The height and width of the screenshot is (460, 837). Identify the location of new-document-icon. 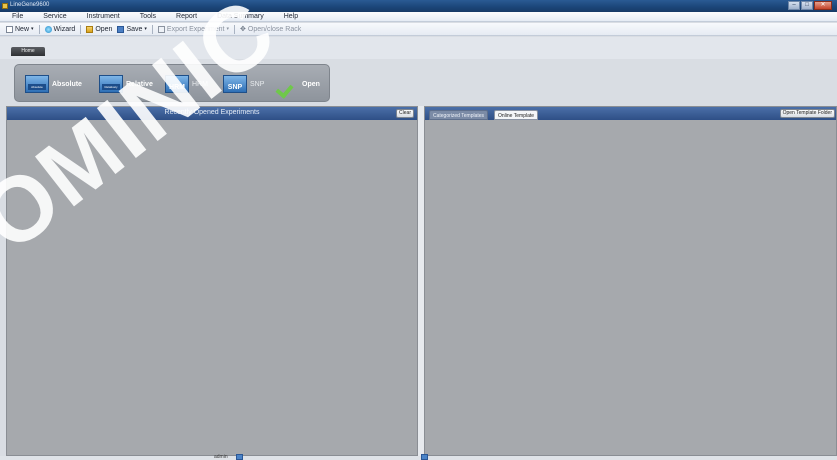
(9, 29).